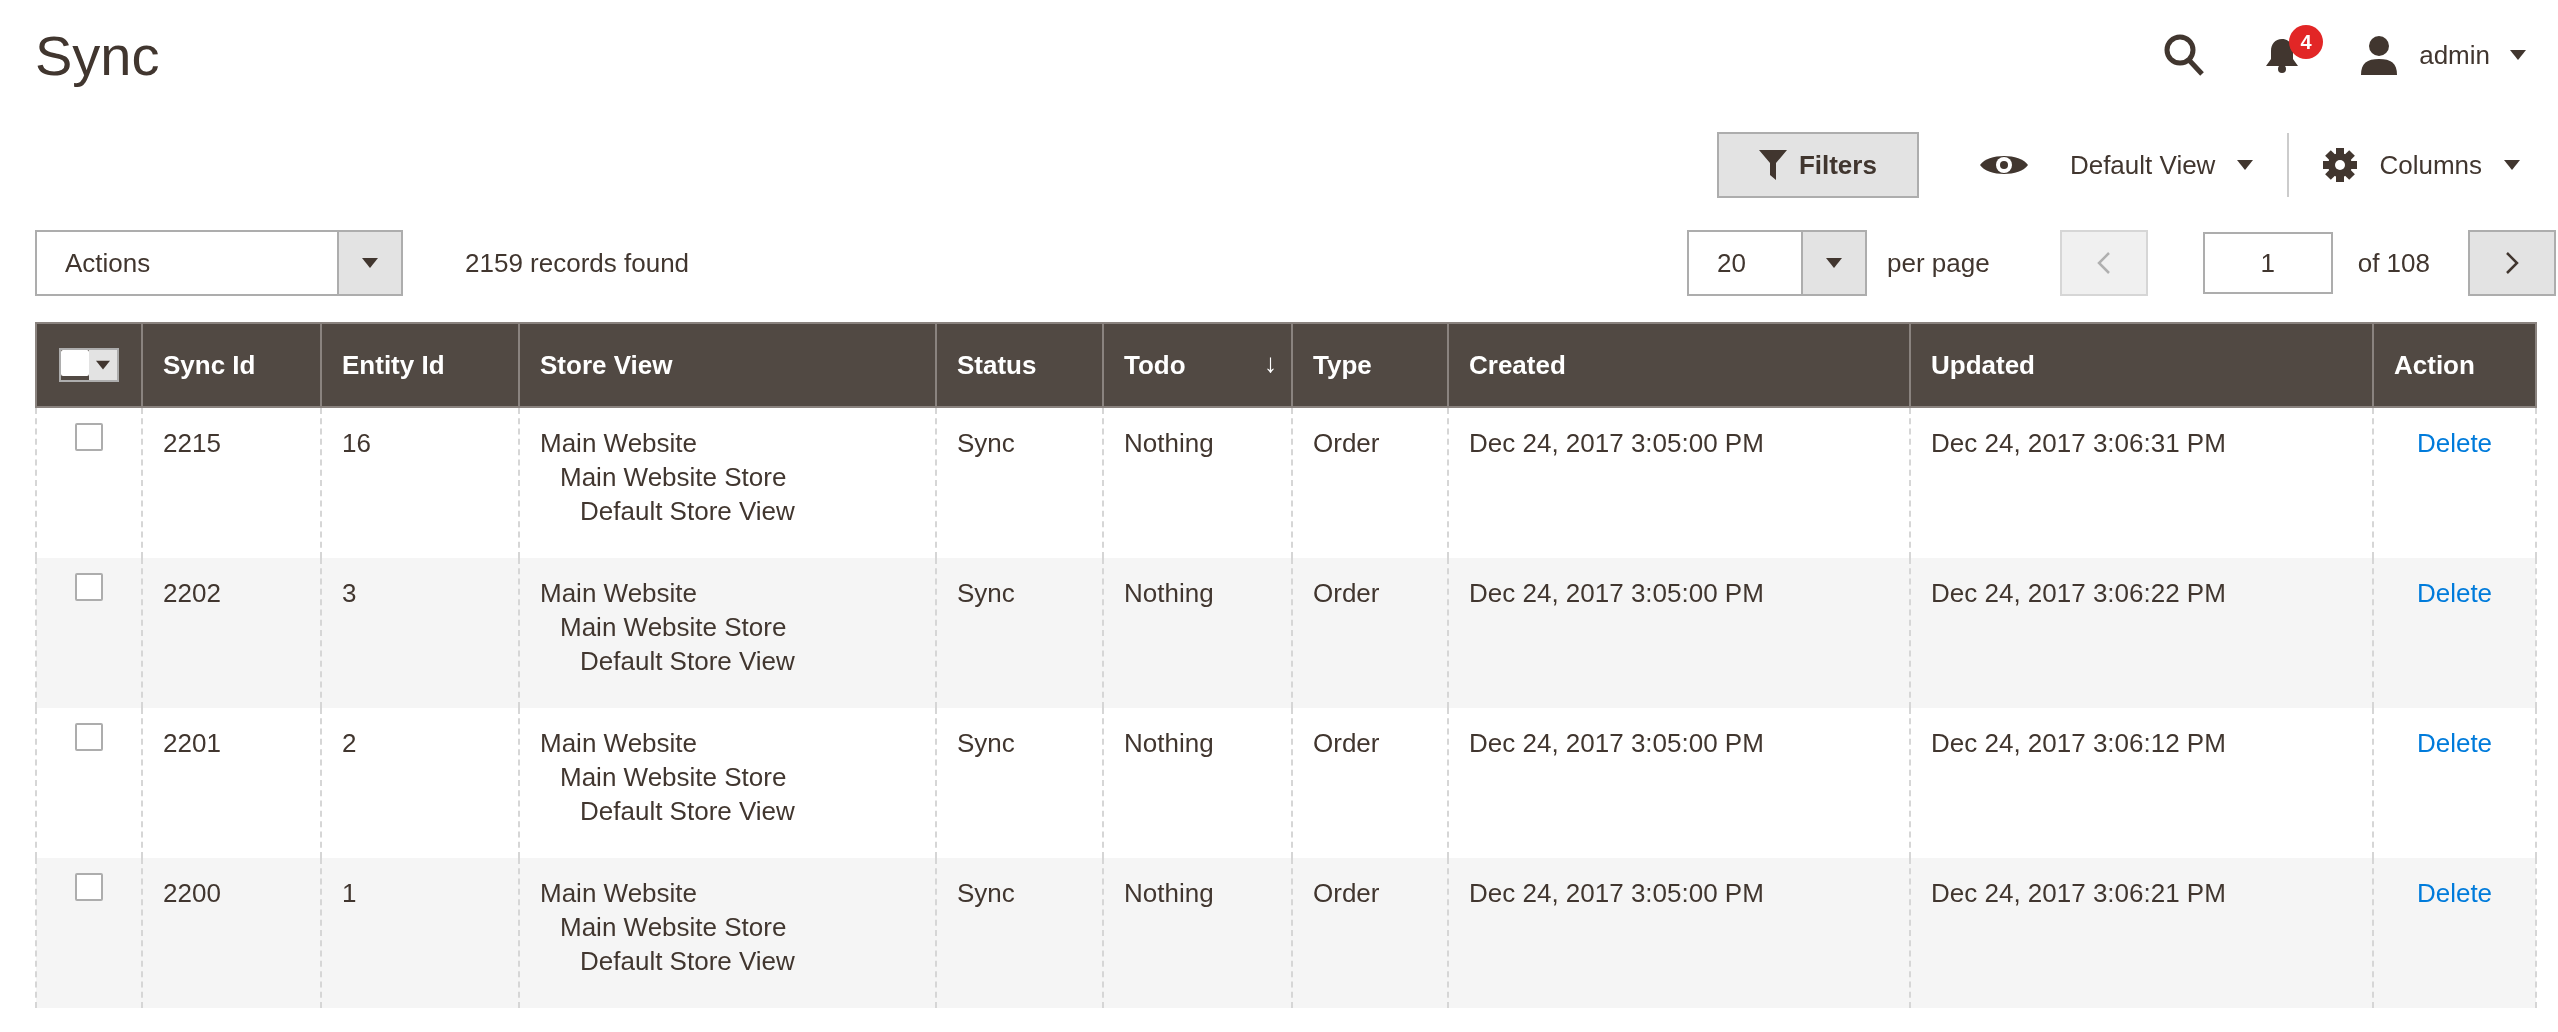 This screenshot has width=2558, height=1032. I want to click on per-page-label: per page, so click(1938, 263).